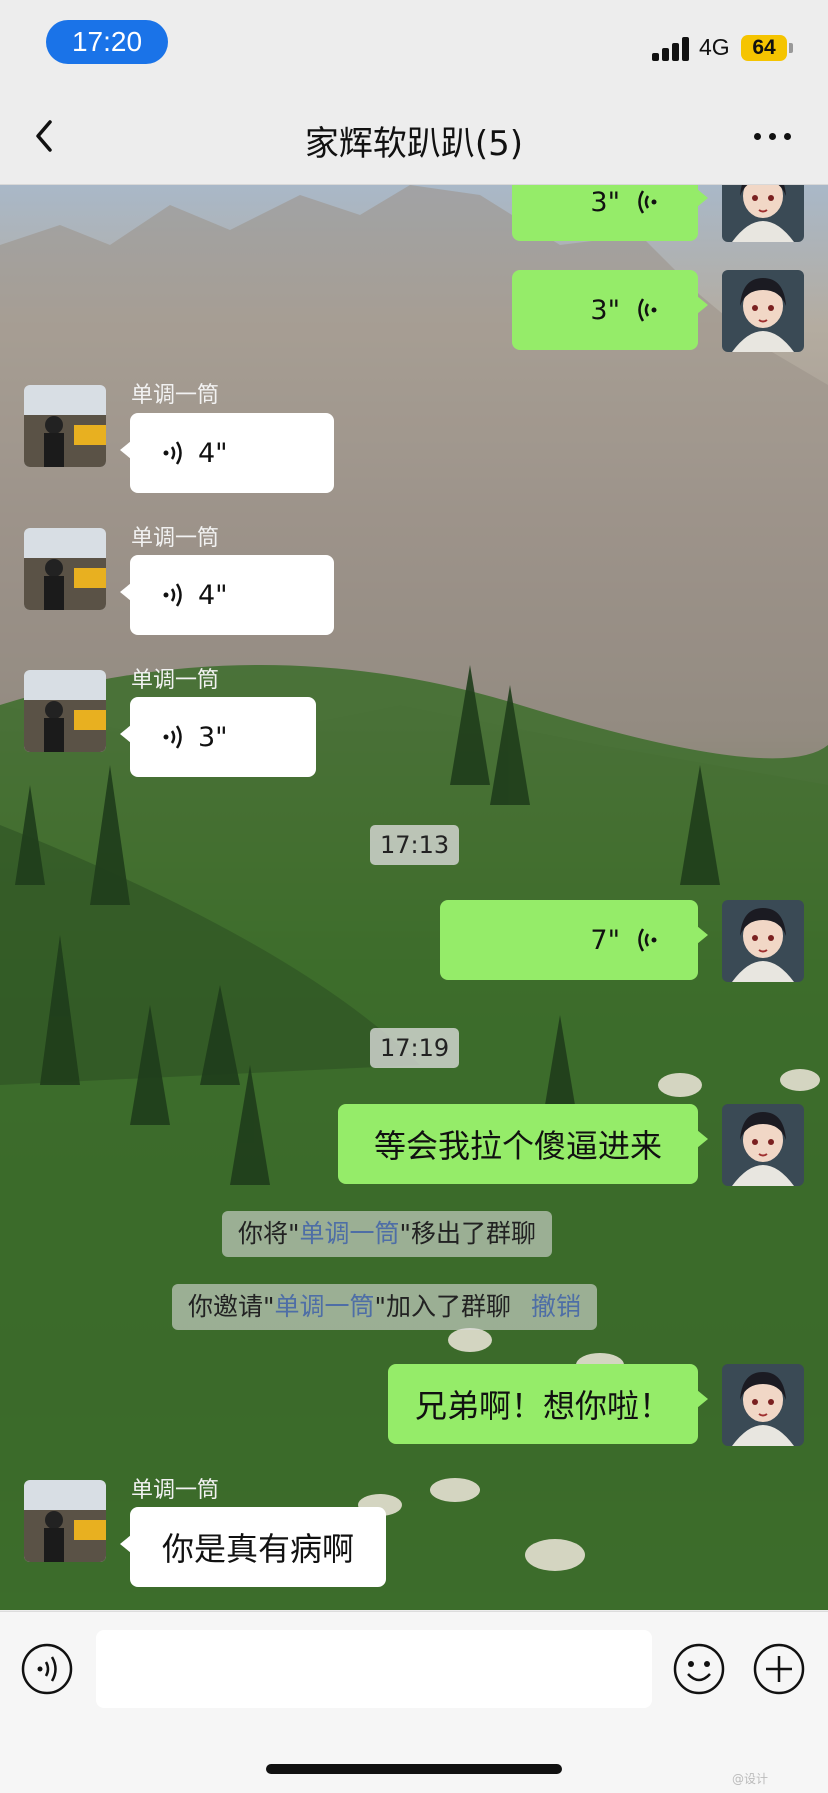 This screenshot has height=1793, width=828. I want to click on more-actions-button, so click(779, 1669).